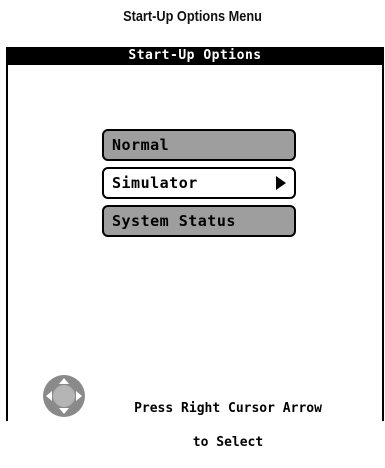 This screenshot has width=385, height=468. Describe the element at coordinates (199, 183) in the screenshot. I see `menu-item-simulator: Simulator` at that location.